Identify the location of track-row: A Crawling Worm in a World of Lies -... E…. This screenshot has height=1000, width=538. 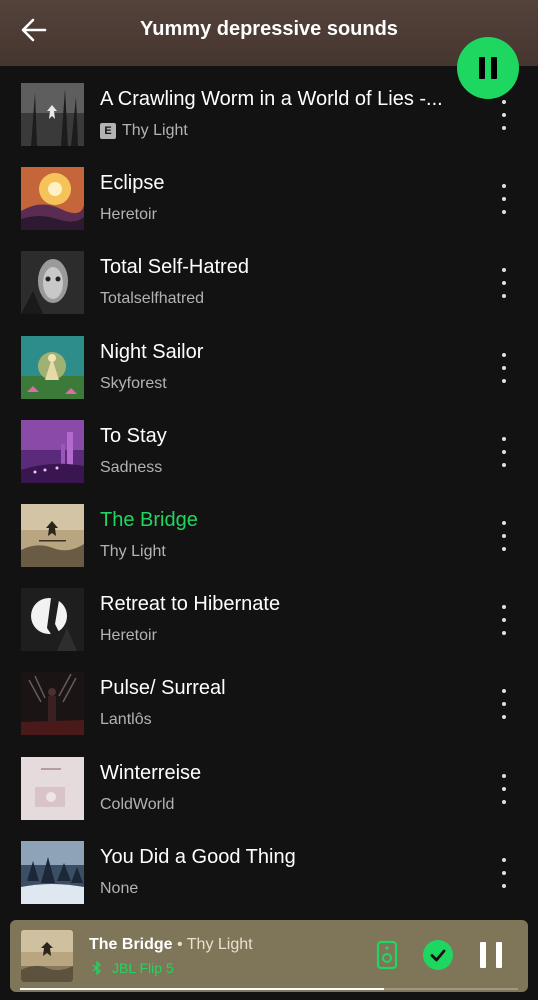
(269, 108).